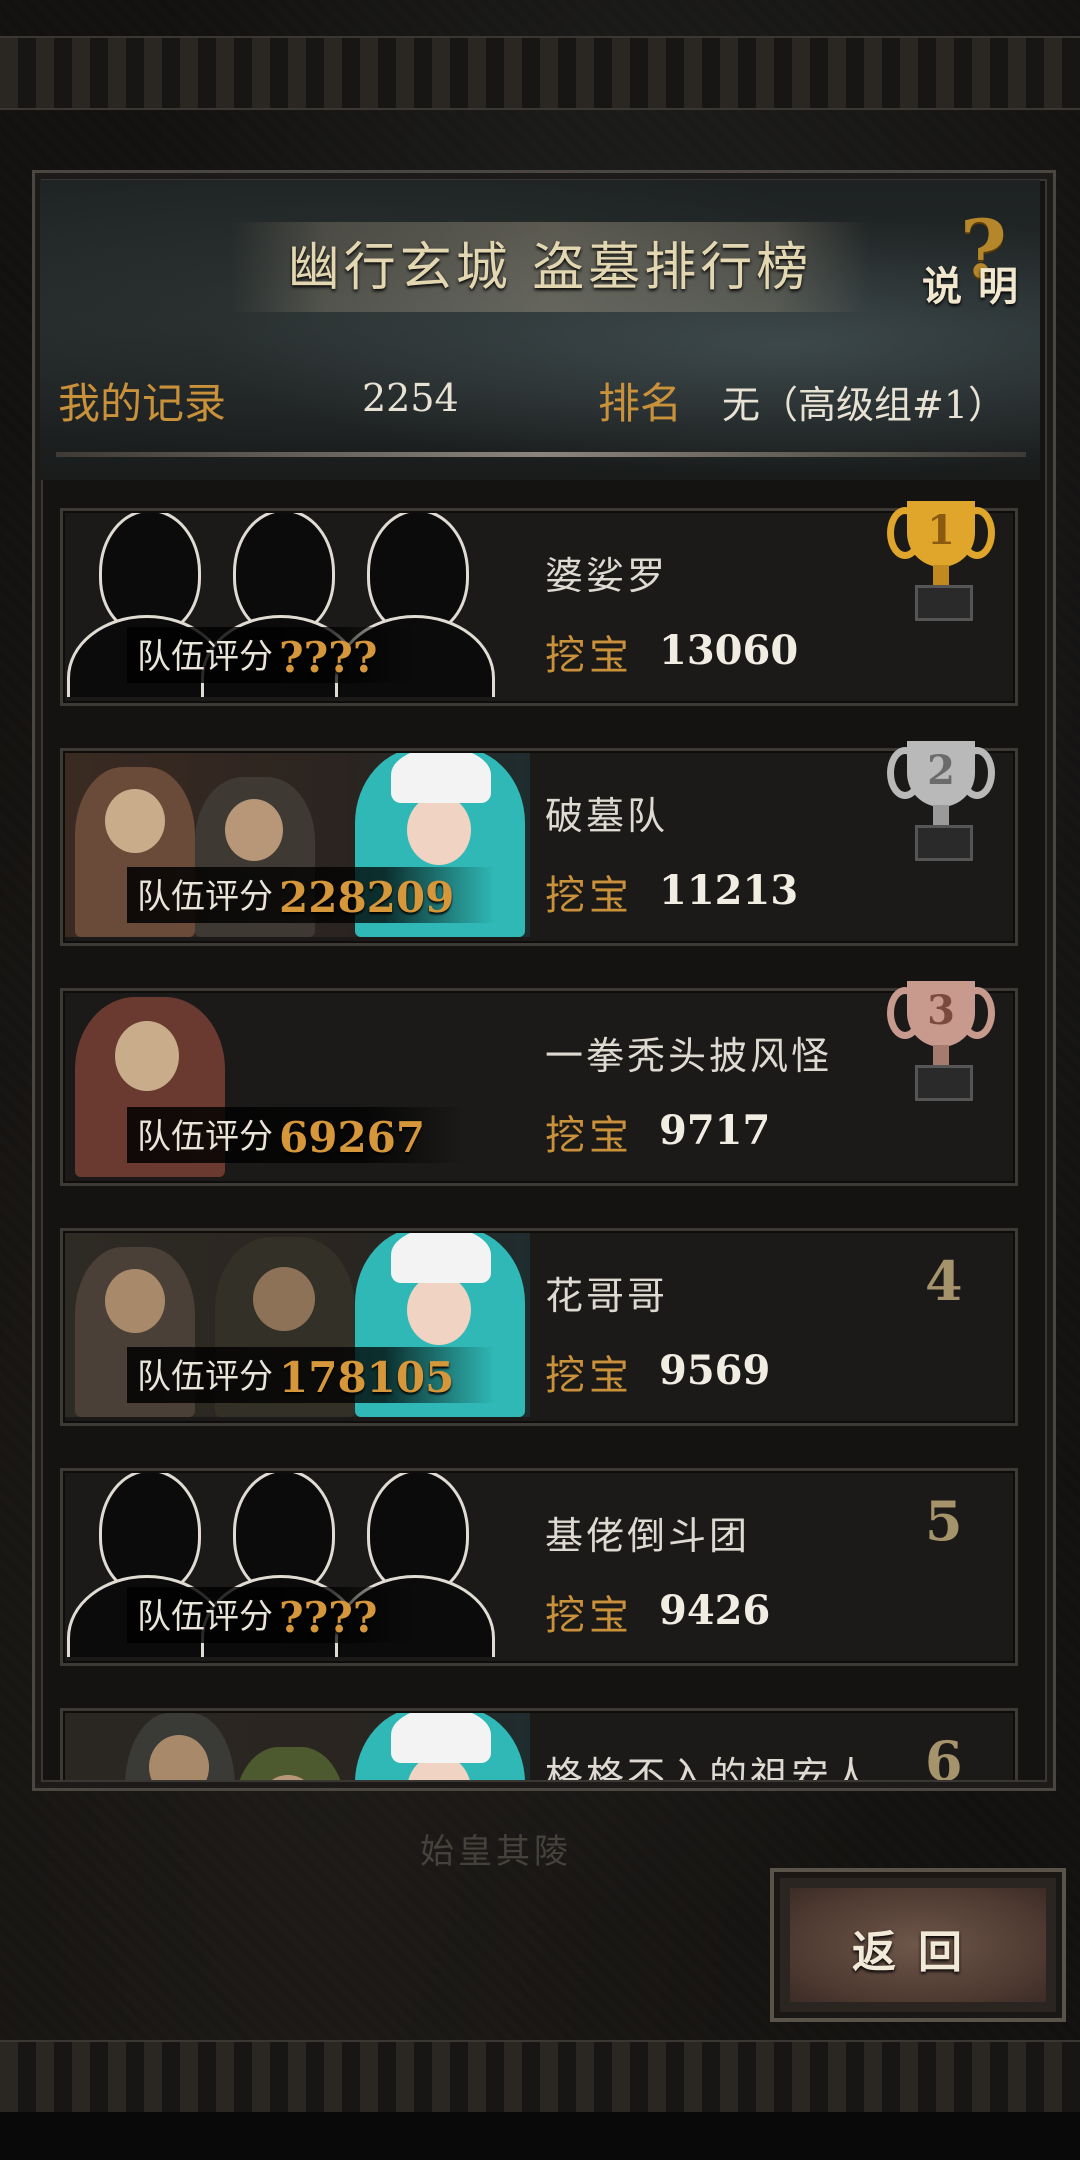 The width and height of the screenshot is (1080, 2160). I want to click on rank-number: 5, so click(944, 1521).